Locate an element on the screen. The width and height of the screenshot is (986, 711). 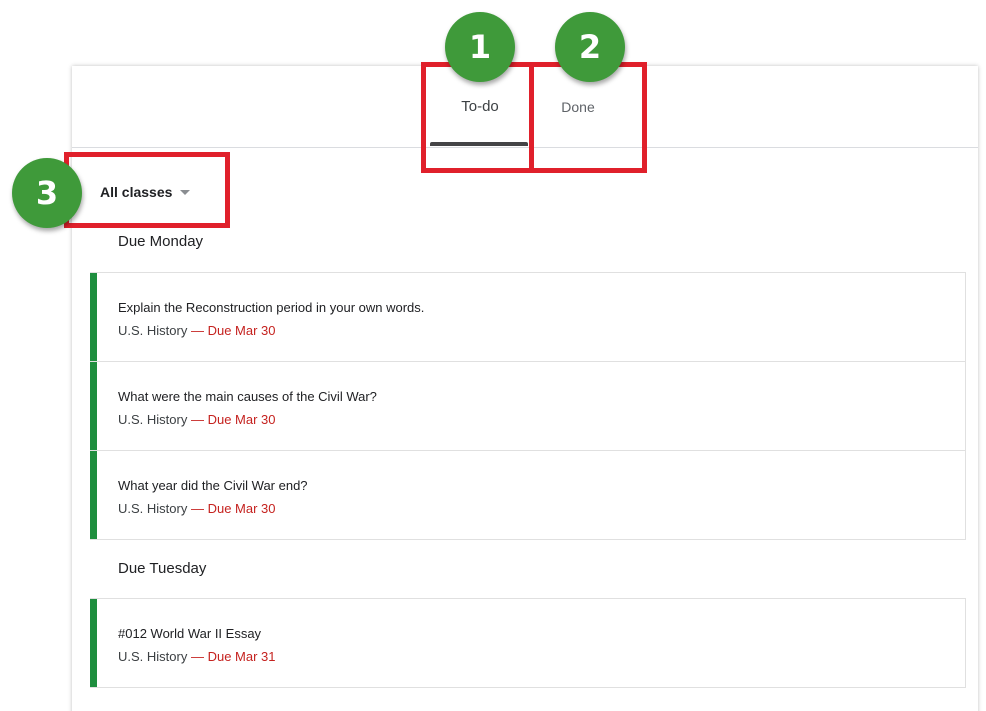
tab-todo-label: To-do is located at coordinates (480, 106).